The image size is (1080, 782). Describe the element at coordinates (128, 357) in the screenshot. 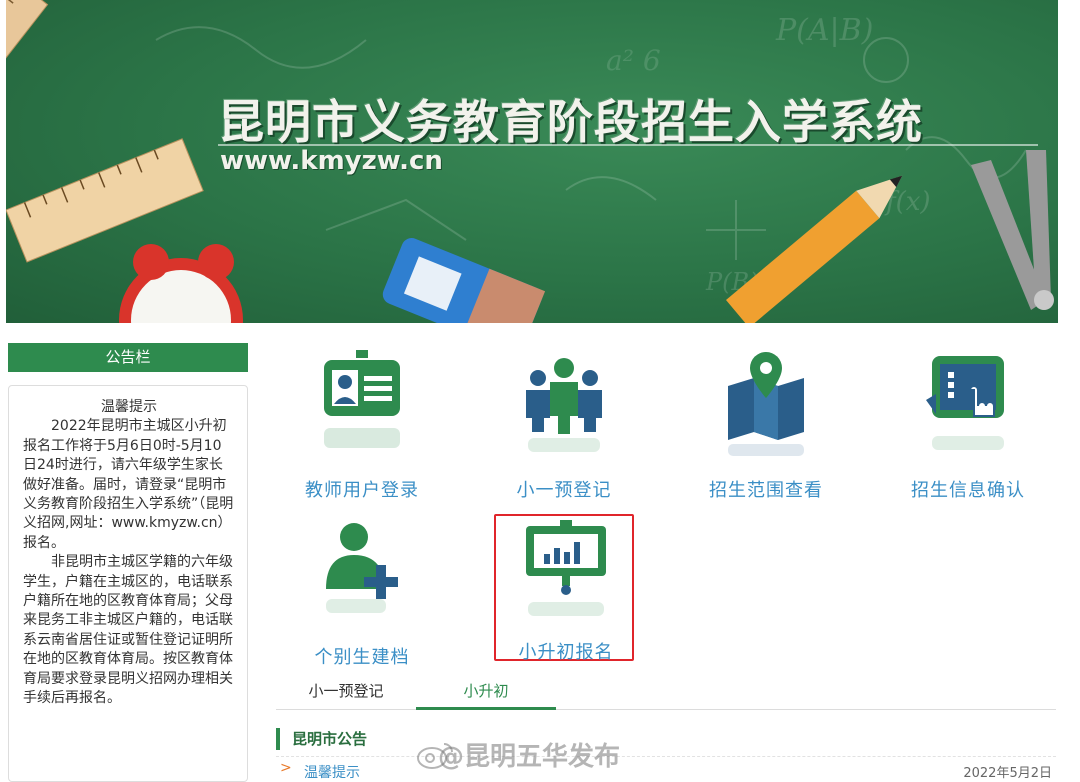

I see `notice-board-header: 公告栏` at that location.